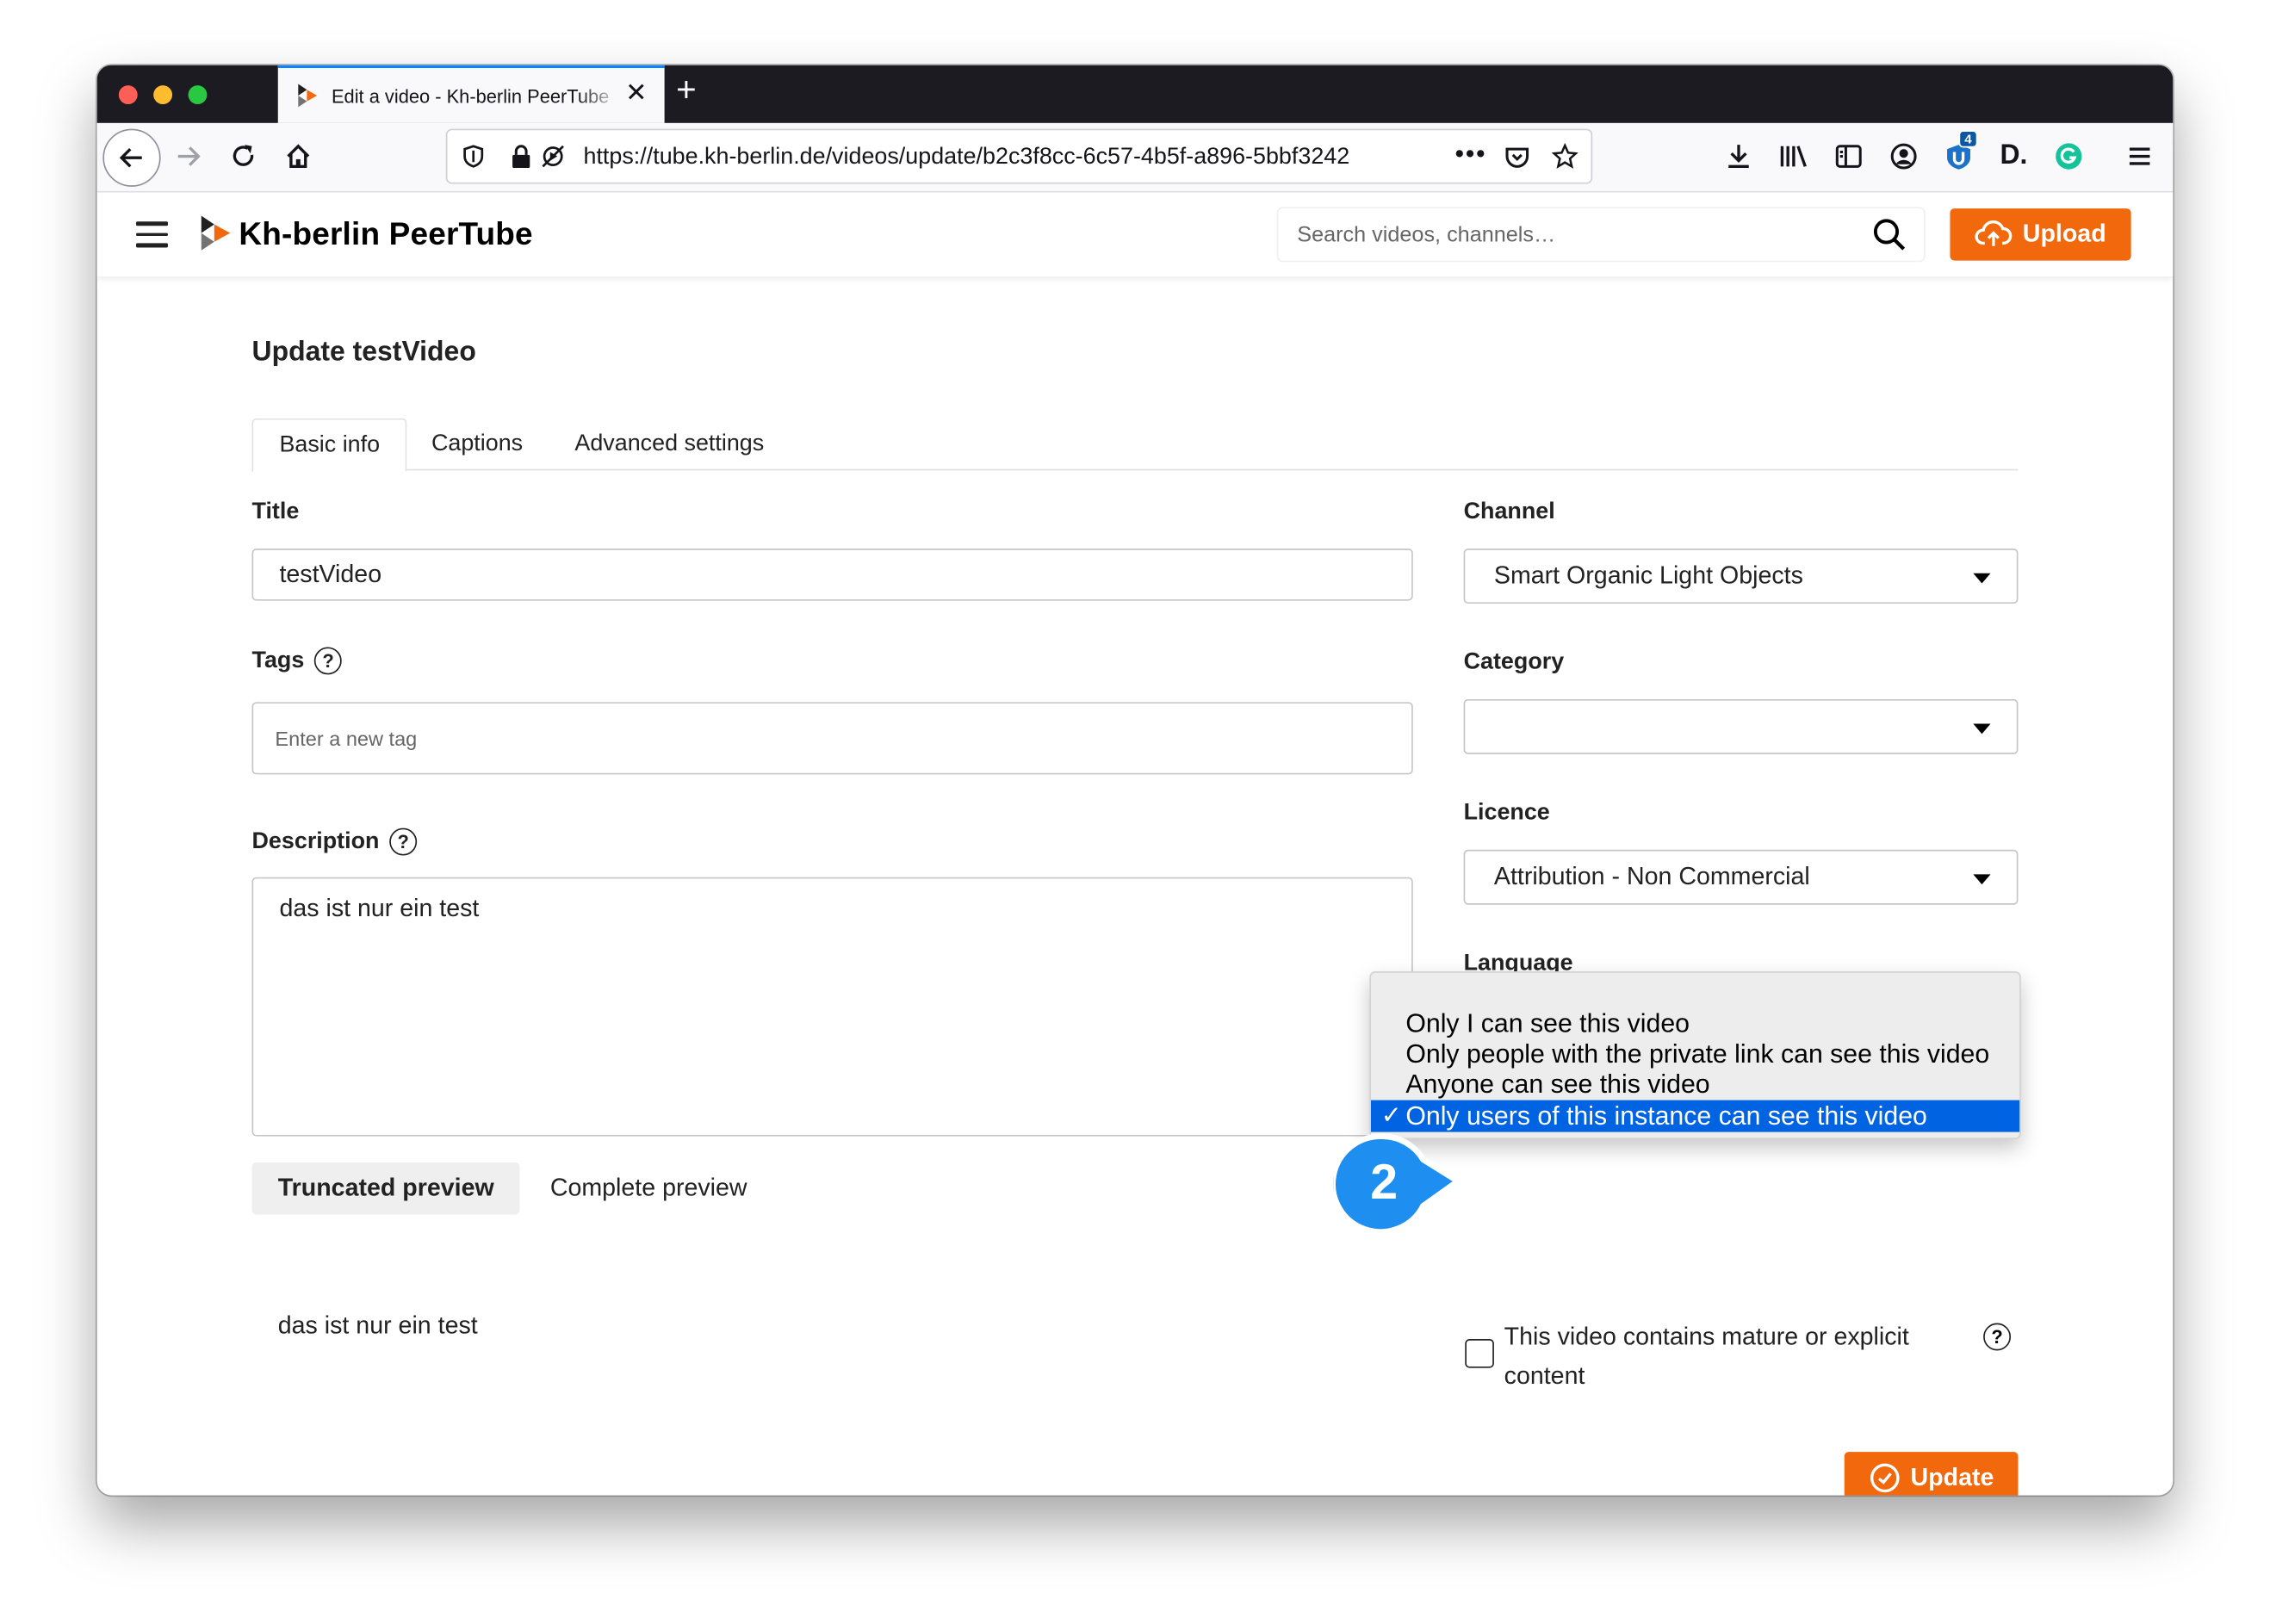 This screenshot has height=1624, width=2270. I want to click on callout-number: 2, so click(1384, 1183).